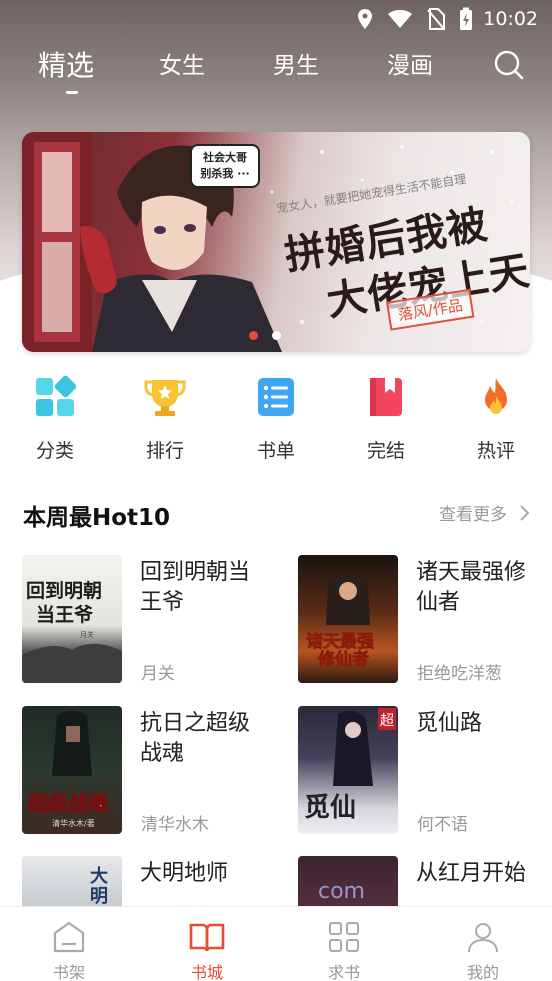  Describe the element at coordinates (365, 19) in the screenshot. I see `location-icon` at that location.